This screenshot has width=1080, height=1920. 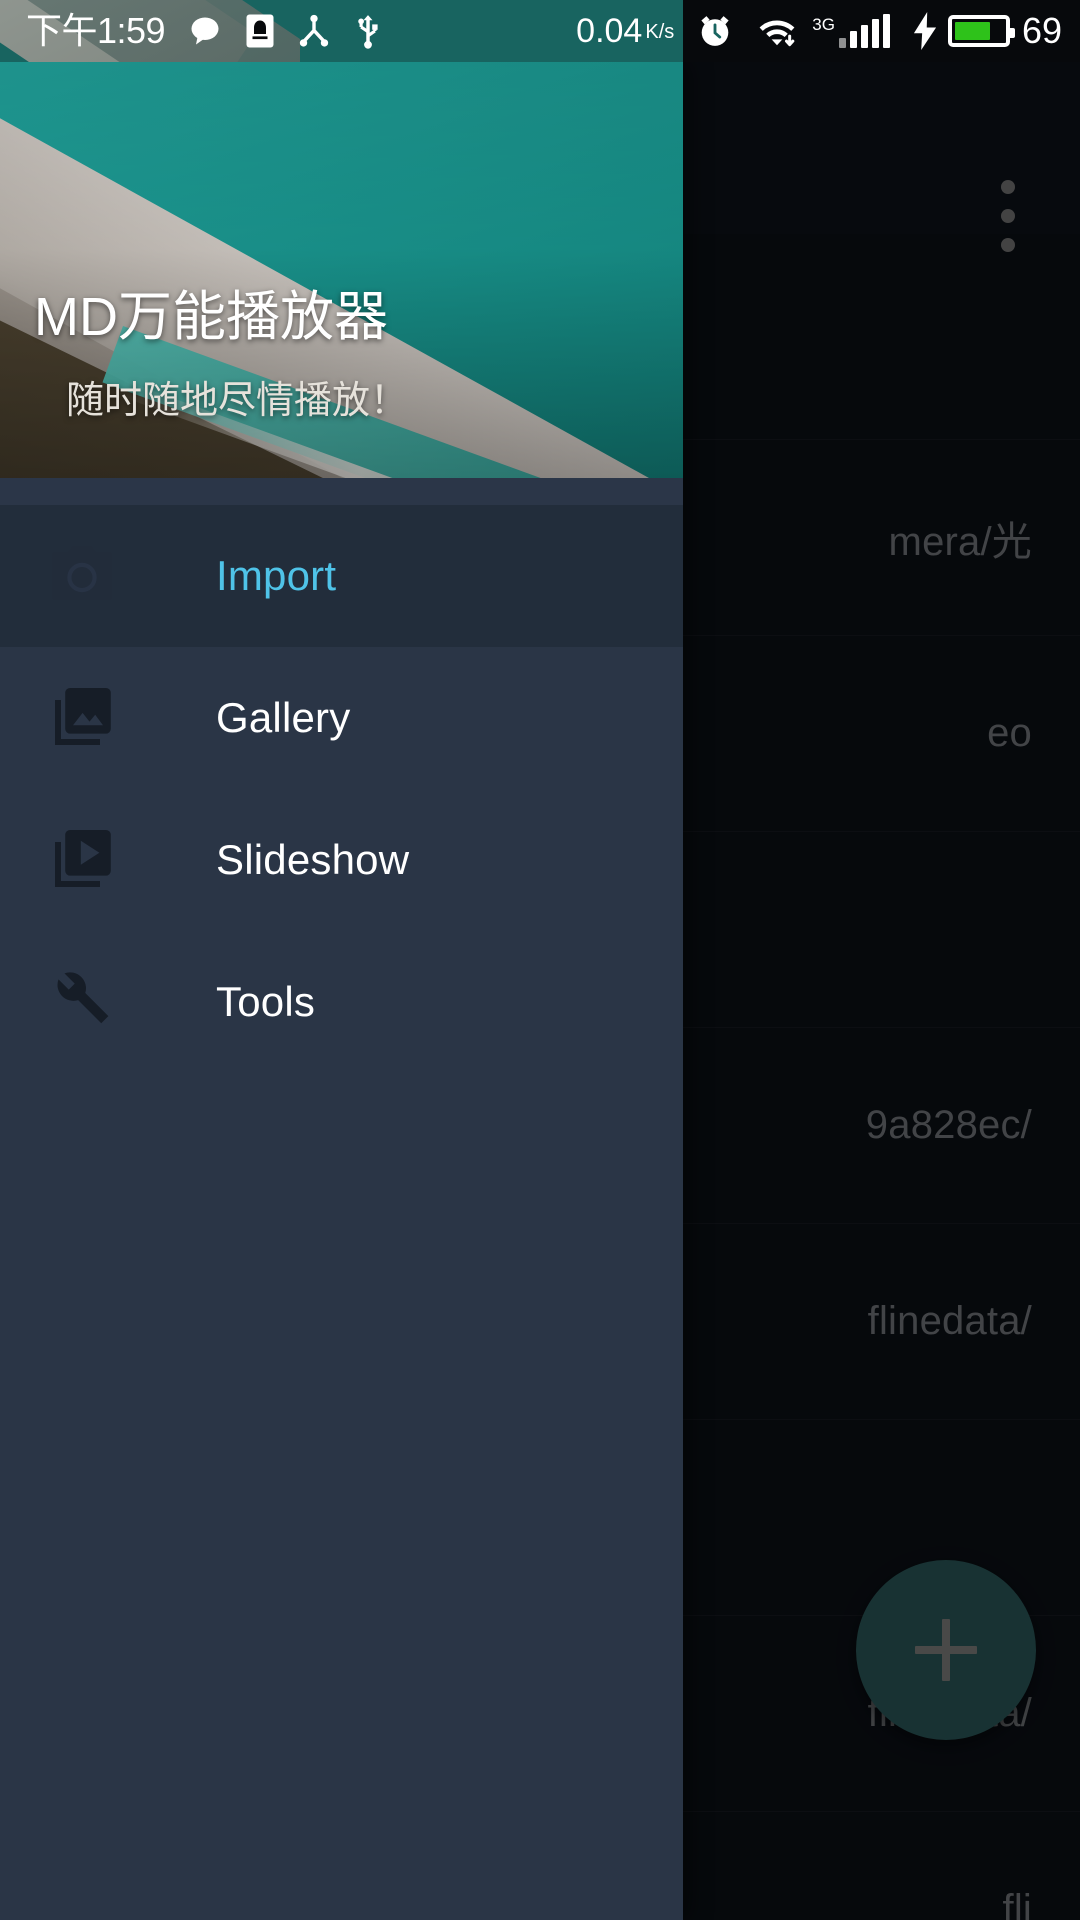 What do you see at coordinates (313, 859) in the screenshot?
I see `sidebar-item-label: Slideshow` at bounding box center [313, 859].